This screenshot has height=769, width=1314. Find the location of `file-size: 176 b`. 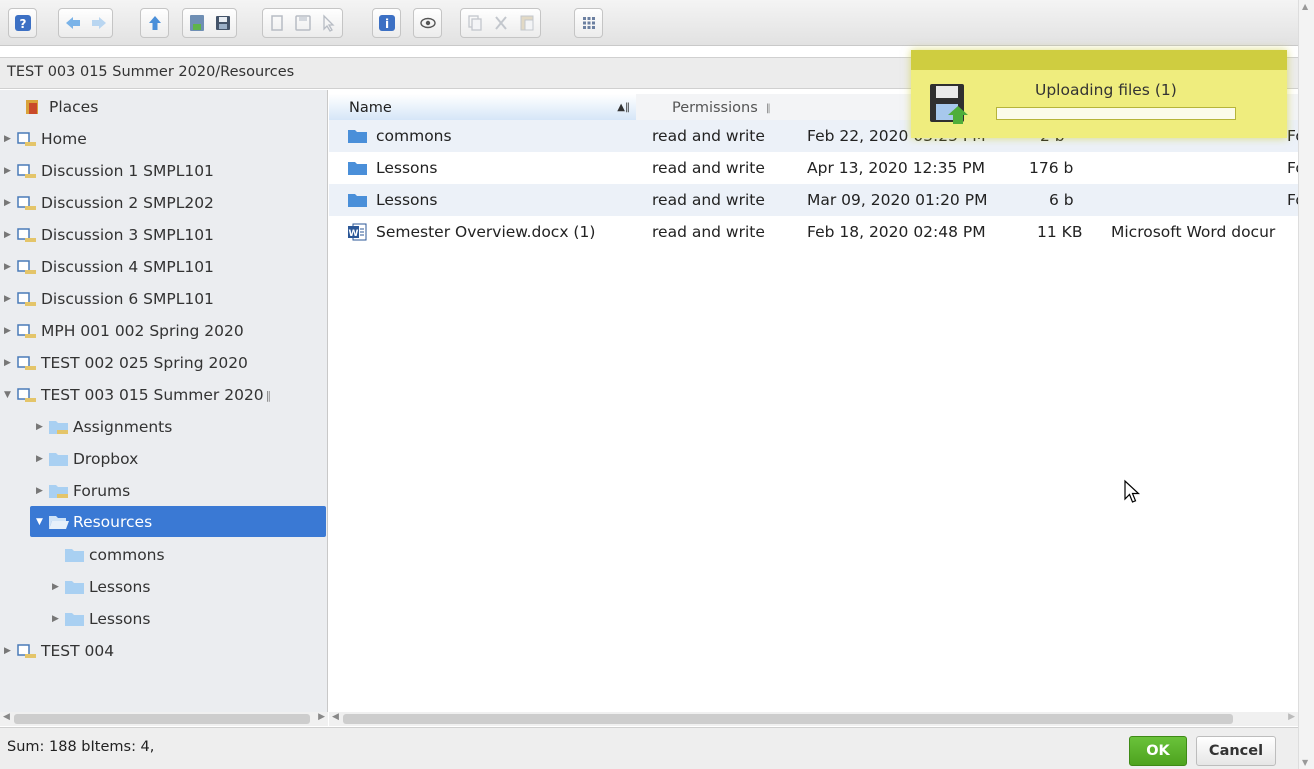

file-size: 176 b is located at coordinates (1051, 168).